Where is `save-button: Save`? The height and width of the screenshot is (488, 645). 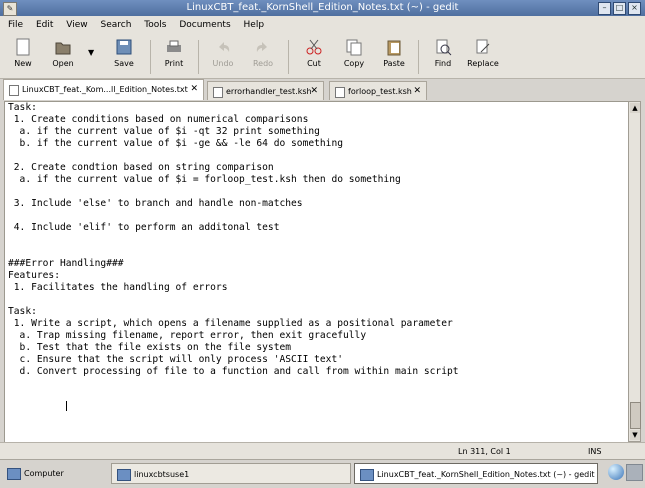 save-button: Save is located at coordinates (124, 57).